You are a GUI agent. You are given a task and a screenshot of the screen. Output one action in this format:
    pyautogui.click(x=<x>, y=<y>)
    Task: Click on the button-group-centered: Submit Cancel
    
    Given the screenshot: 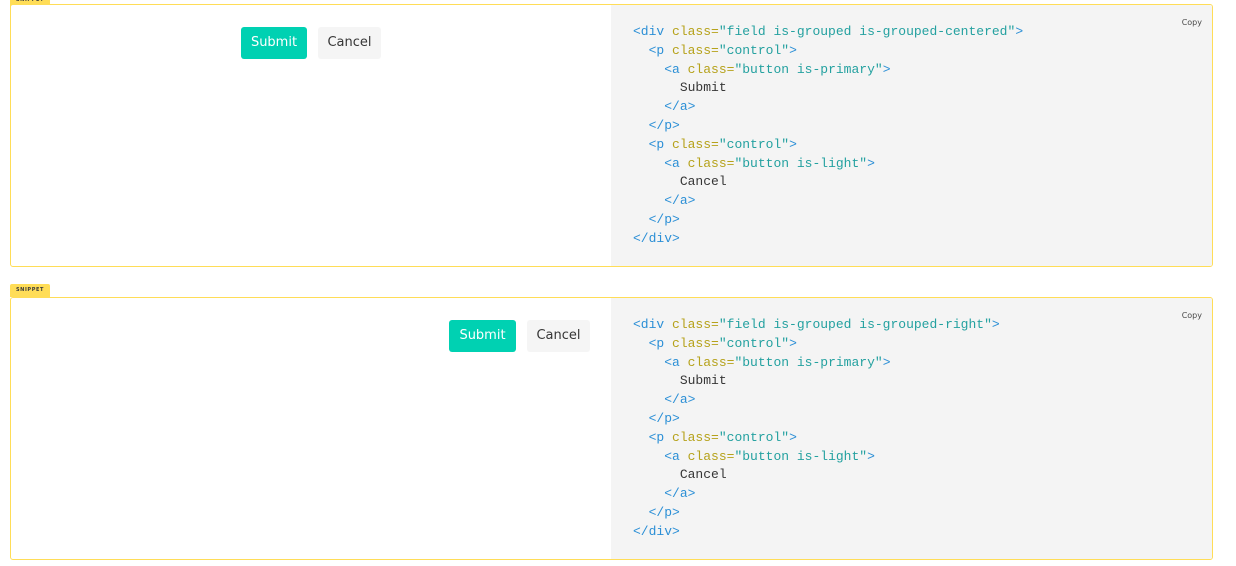 What is the action you would take?
    pyautogui.click(x=311, y=43)
    